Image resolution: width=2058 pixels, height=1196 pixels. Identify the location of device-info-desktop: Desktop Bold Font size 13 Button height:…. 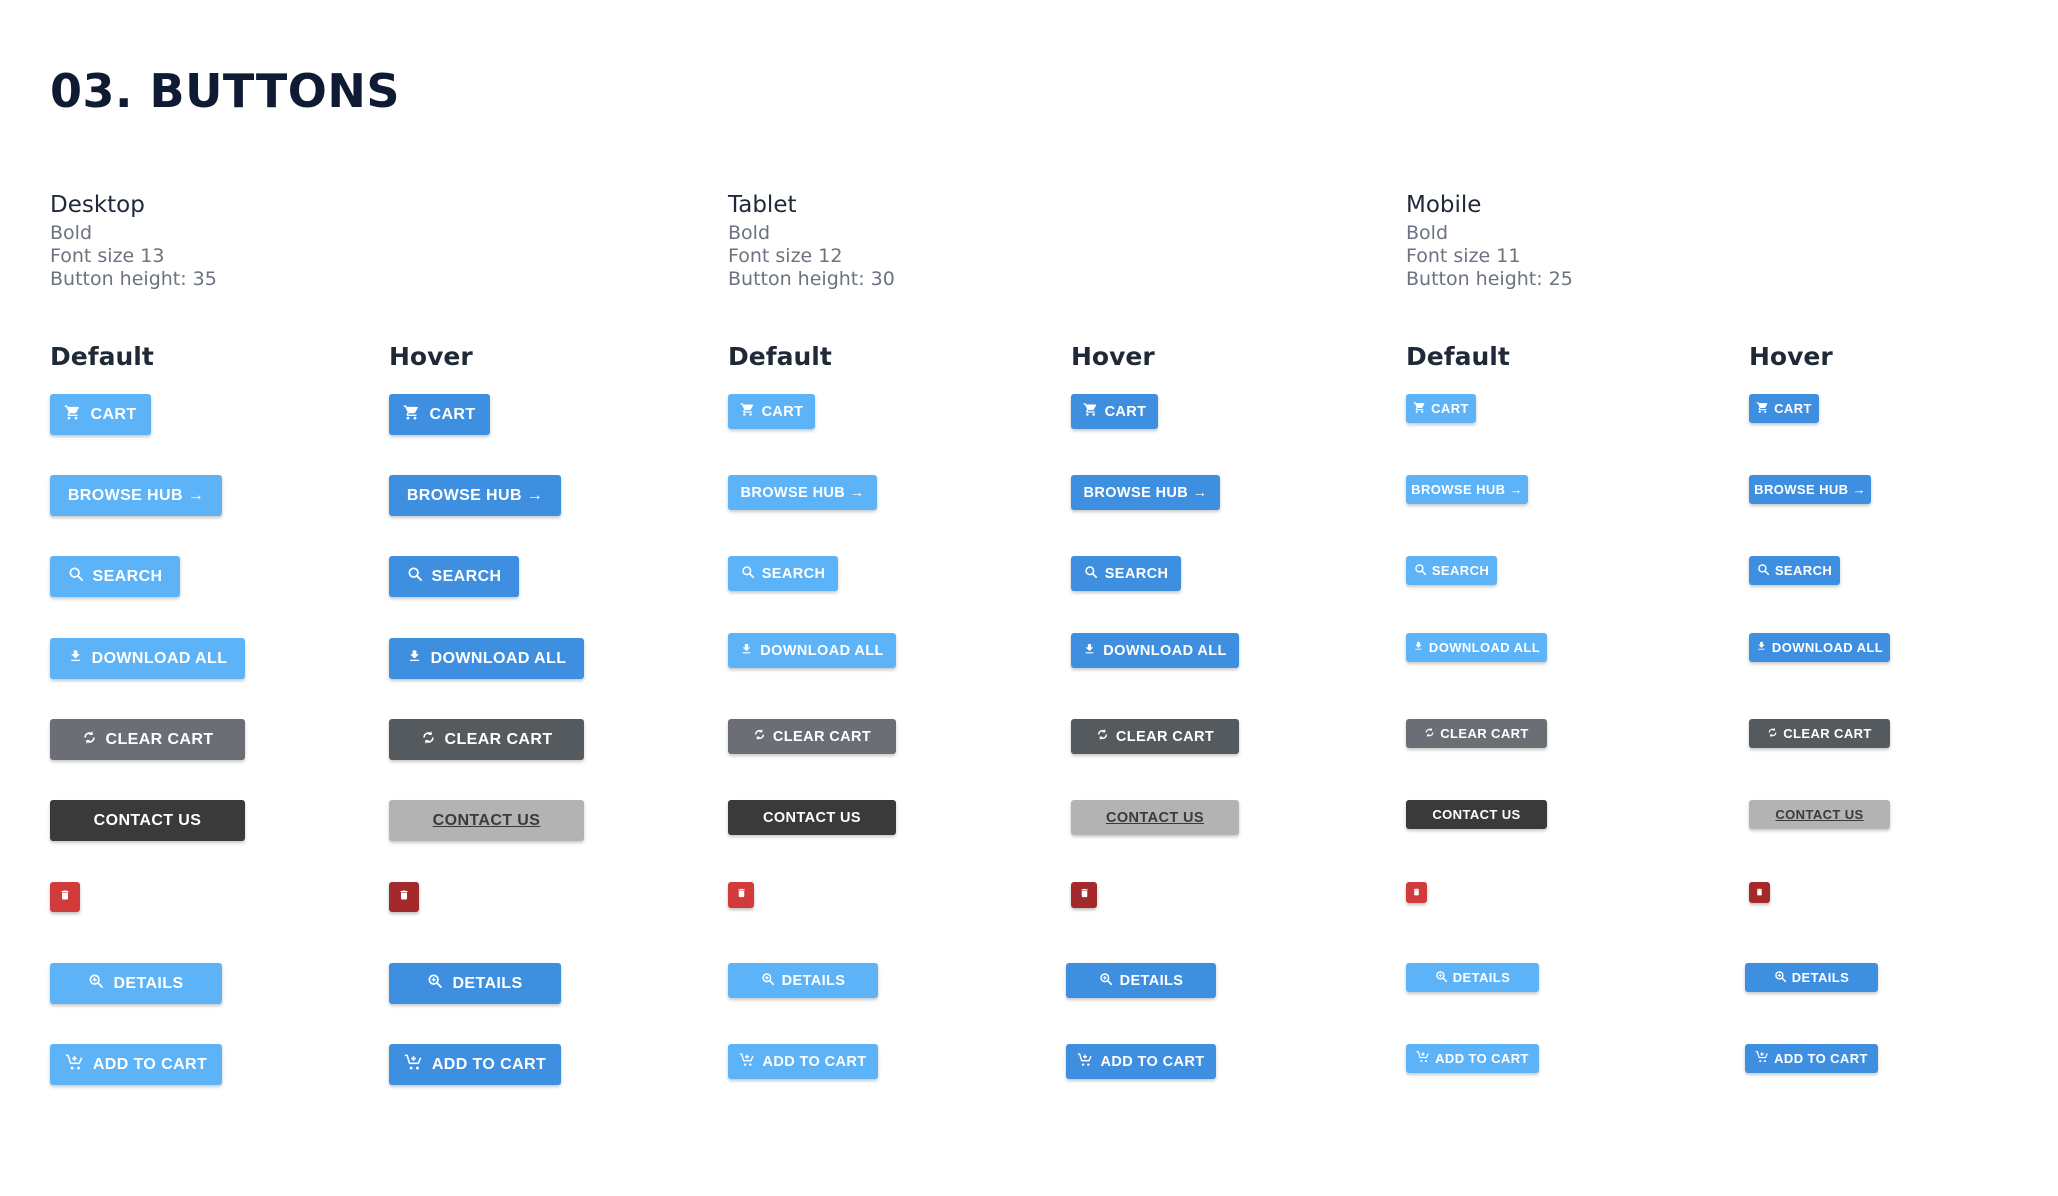
(133, 241).